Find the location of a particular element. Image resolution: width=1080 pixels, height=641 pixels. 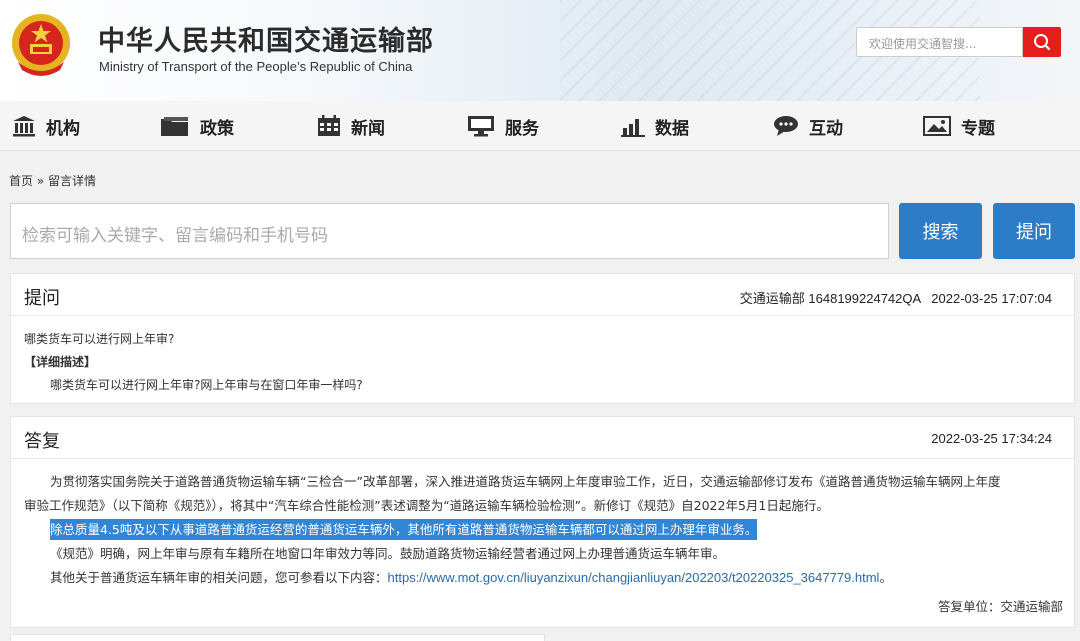

question-detail: 哪类货车可以进行网上年审?网上年审与在窗口年审一样吗? is located at coordinates (206, 385).